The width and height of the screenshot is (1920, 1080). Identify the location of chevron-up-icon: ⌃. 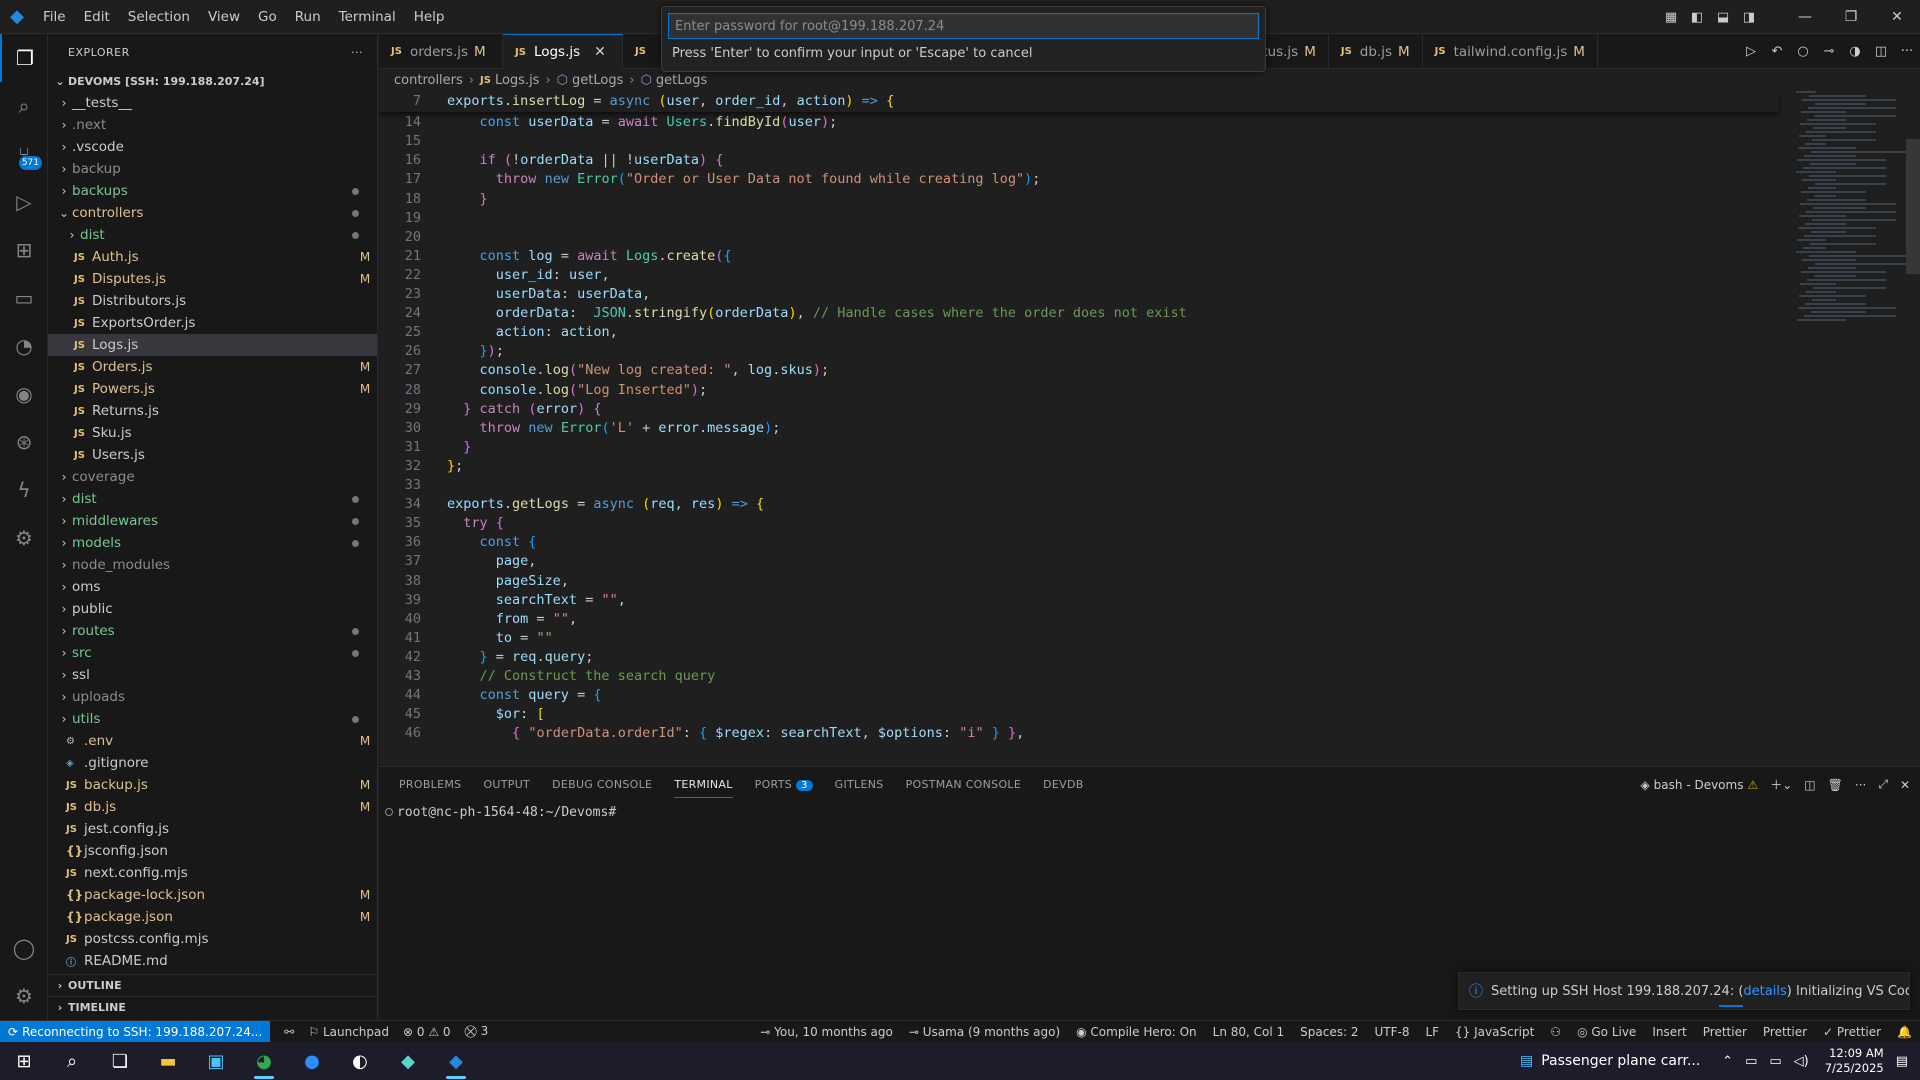
(1727, 1061).